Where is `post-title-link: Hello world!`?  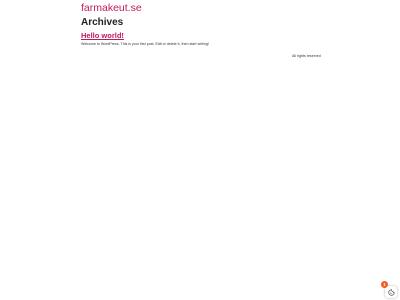 post-title-link: Hello world! is located at coordinates (102, 36).